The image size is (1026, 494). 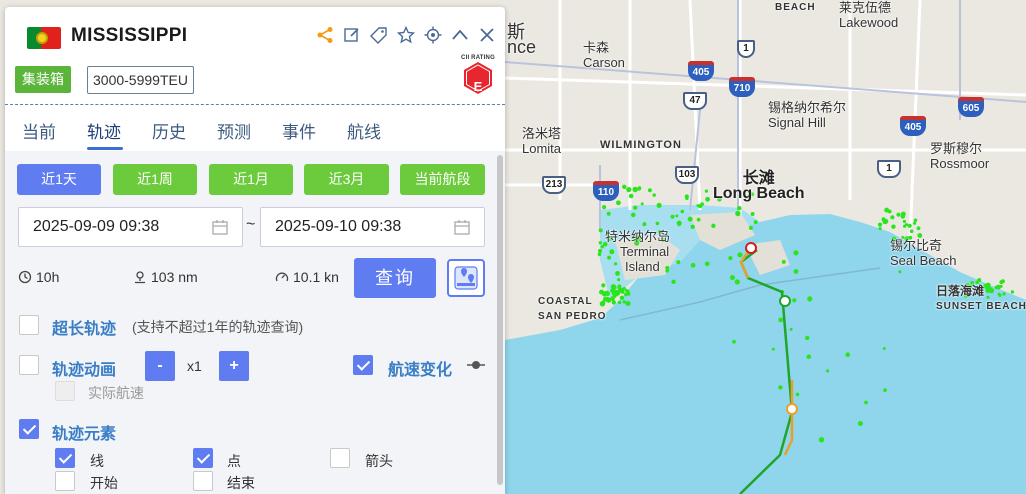 What do you see at coordinates (379, 128) in the screenshot?
I see `tab-route: 航线` at bounding box center [379, 128].